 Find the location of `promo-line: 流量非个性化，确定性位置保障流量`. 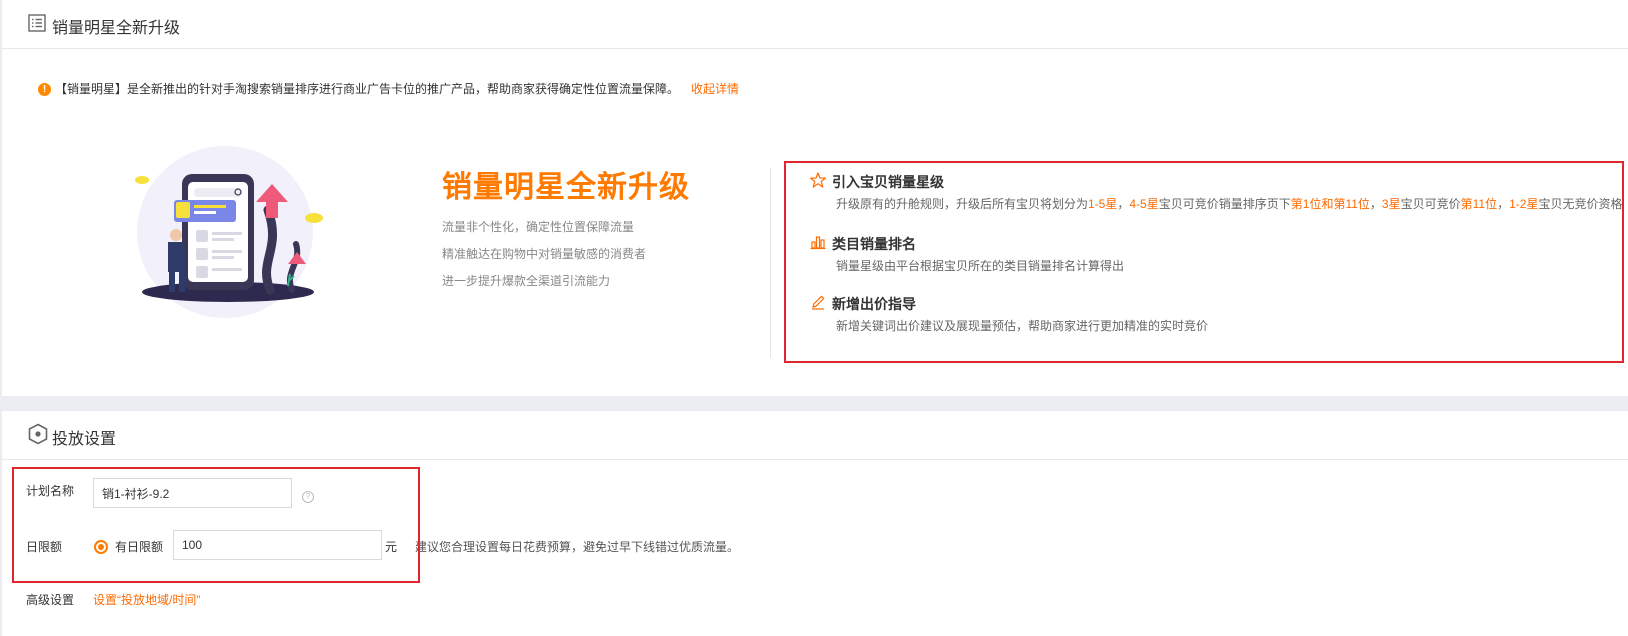

promo-line: 流量非个性化，确定性位置保障流量 is located at coordinates (538, 227).